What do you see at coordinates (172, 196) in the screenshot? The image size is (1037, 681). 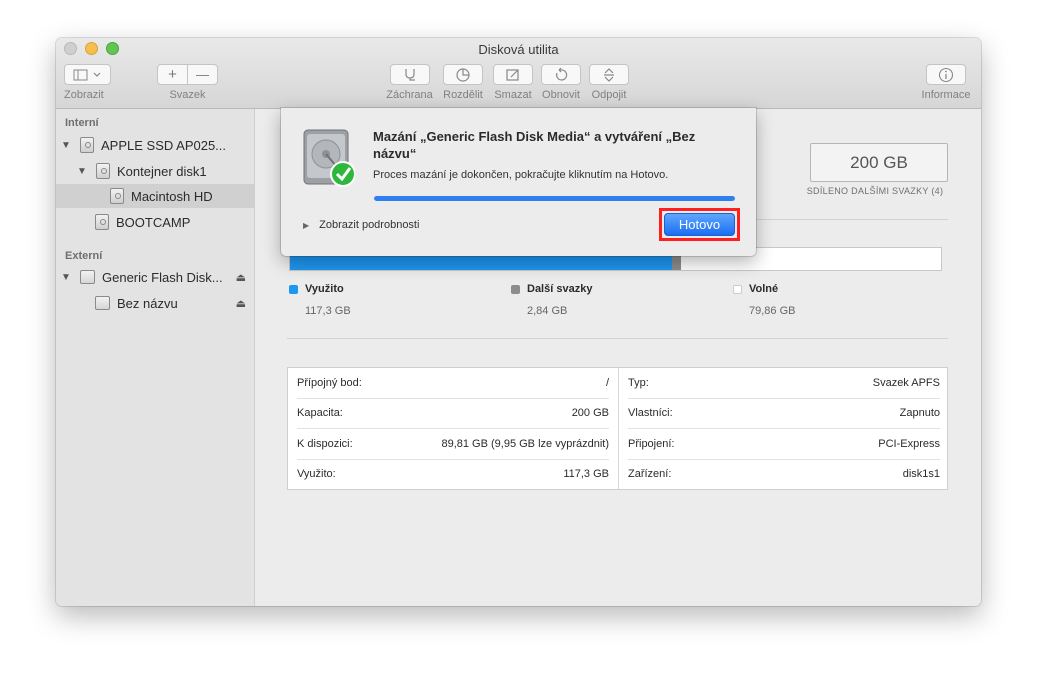 I see `sidebar-item-label: Macintosh HD` at bounding box center [172, 196].